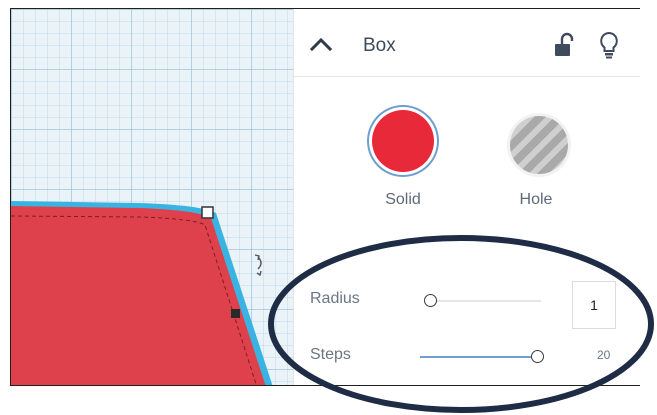 The image size is (657, 415). I want to click on solid-label: Solid, so click(403, 199).